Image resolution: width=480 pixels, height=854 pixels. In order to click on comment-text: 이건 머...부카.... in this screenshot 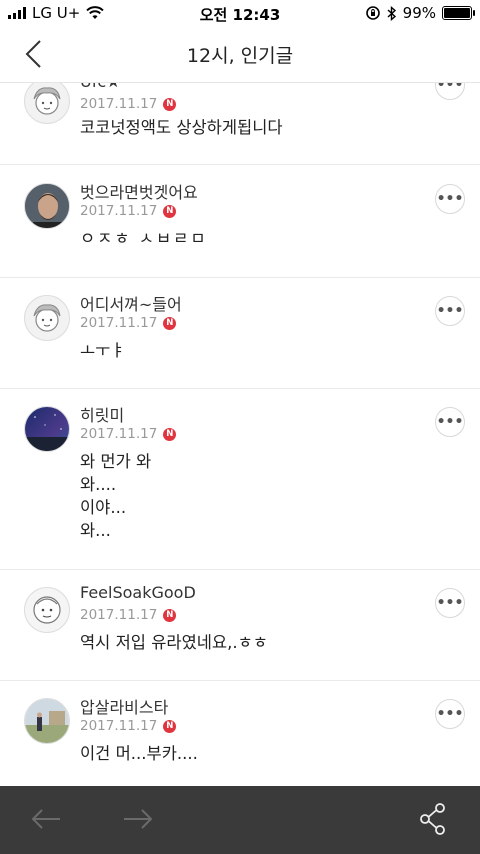, I will do `click(139, 753)`.